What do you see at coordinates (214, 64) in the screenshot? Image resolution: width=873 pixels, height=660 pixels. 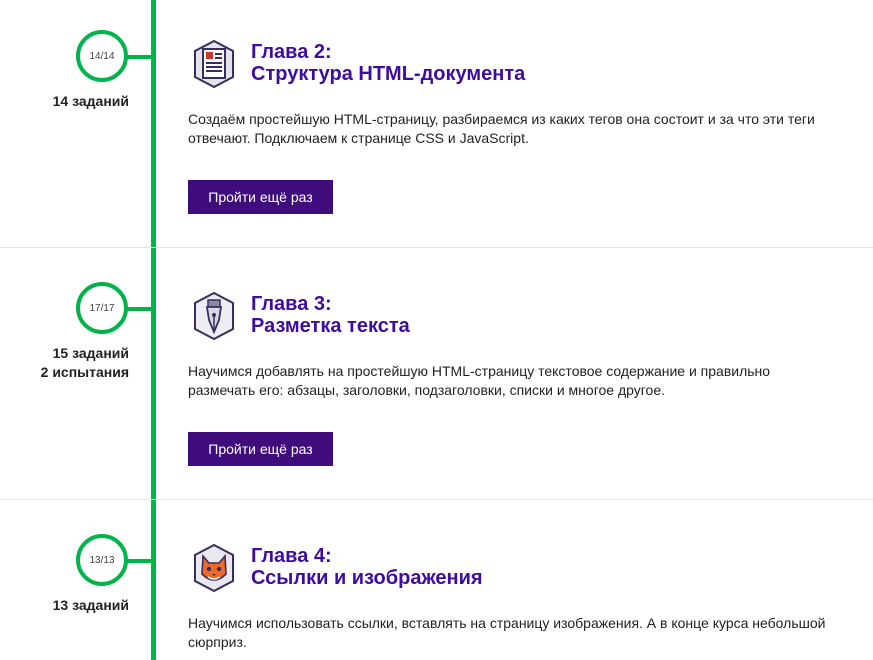 I see `document-icon` at bounding box center [214, 64].